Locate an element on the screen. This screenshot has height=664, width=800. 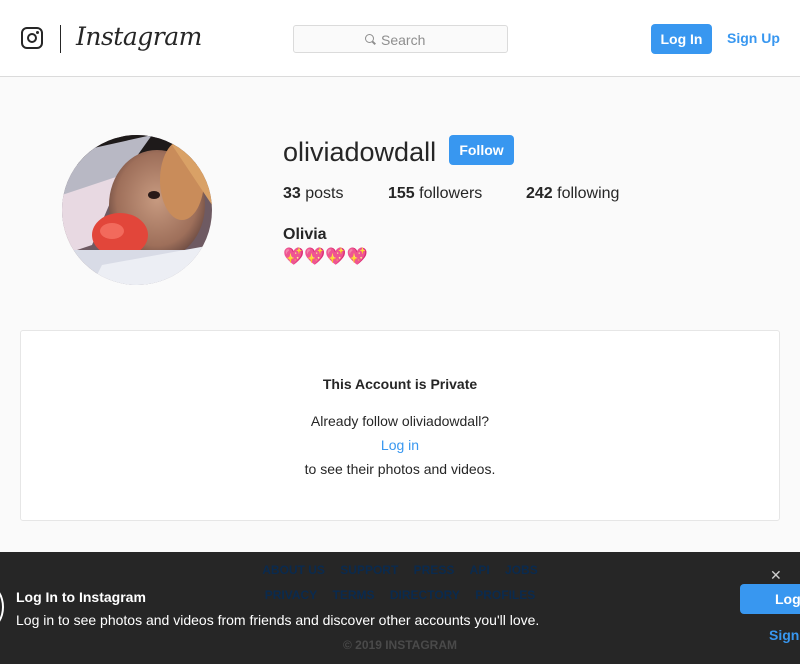
footer-link-terms: TERMS is located at coordinates (354, 595).